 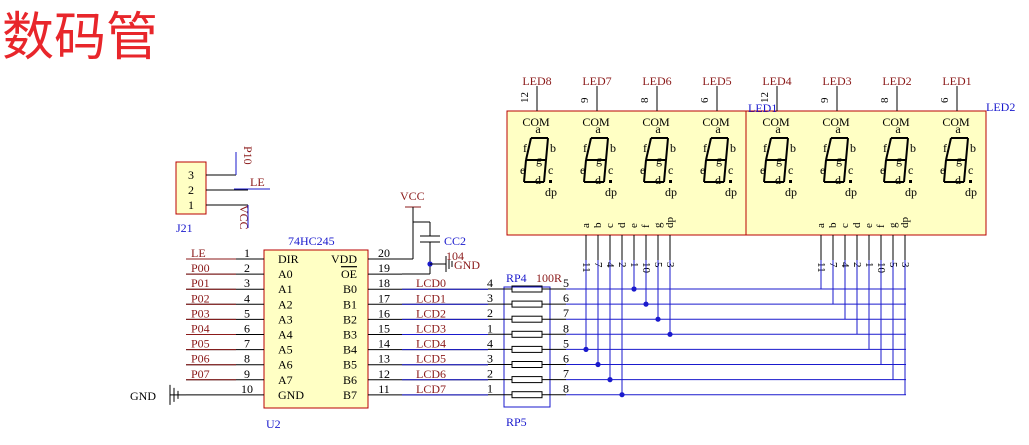 I want to click on rp-pin-number: 7, so click(x=566, y=374).